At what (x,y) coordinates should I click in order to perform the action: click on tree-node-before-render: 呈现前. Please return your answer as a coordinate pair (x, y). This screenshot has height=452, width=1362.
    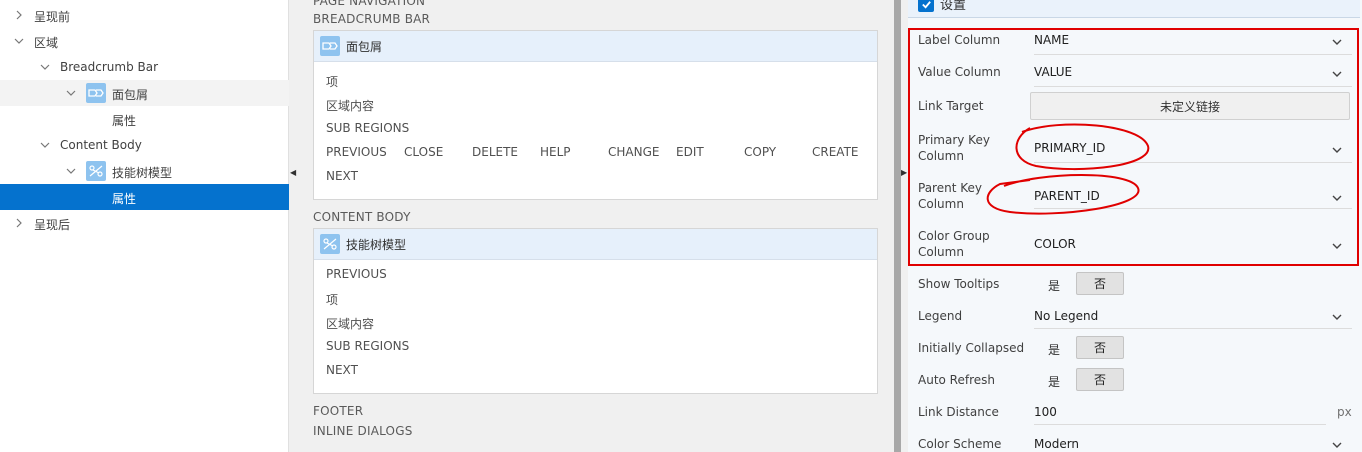
    Looking at the image, I should click on (144, 15).